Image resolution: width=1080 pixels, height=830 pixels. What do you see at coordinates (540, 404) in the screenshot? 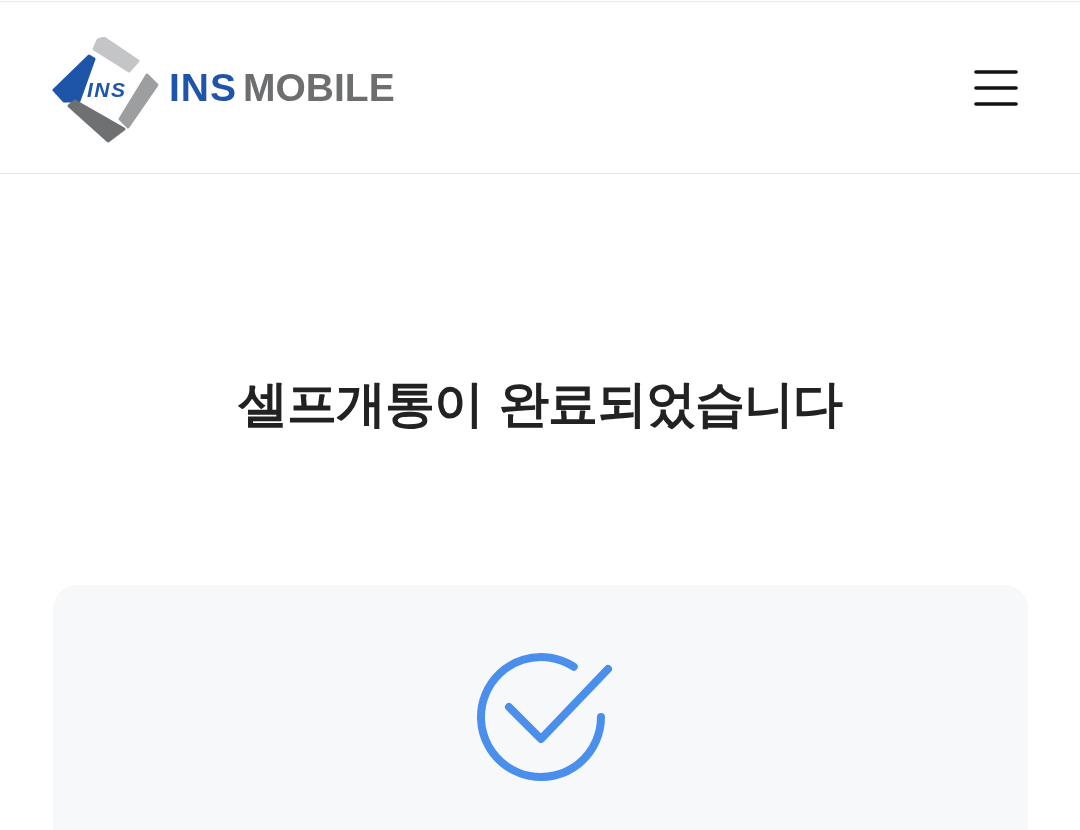
I see `page-title: 셀프개통이 완료되었습니다` at bounding box center [540, 404].